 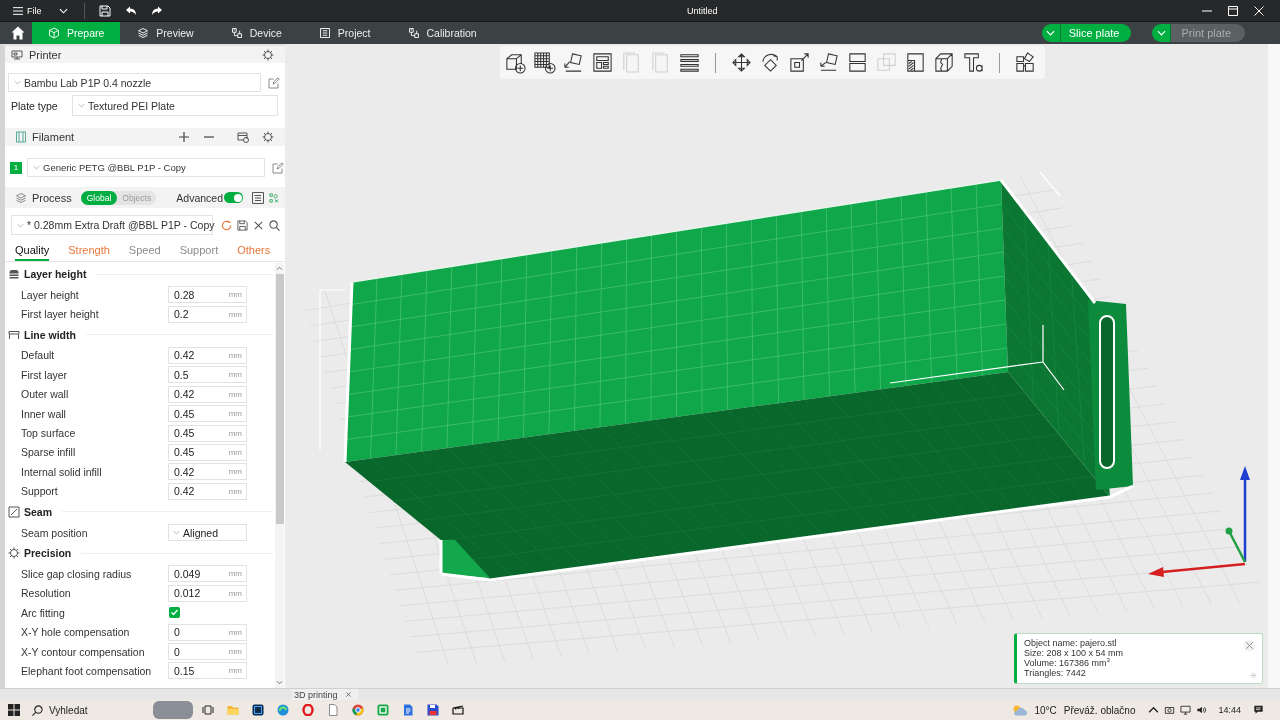 What do you see at coordinates (915, 62) in the screenshot?
I see `cut-block-icon` at bounding box center [915, 62].